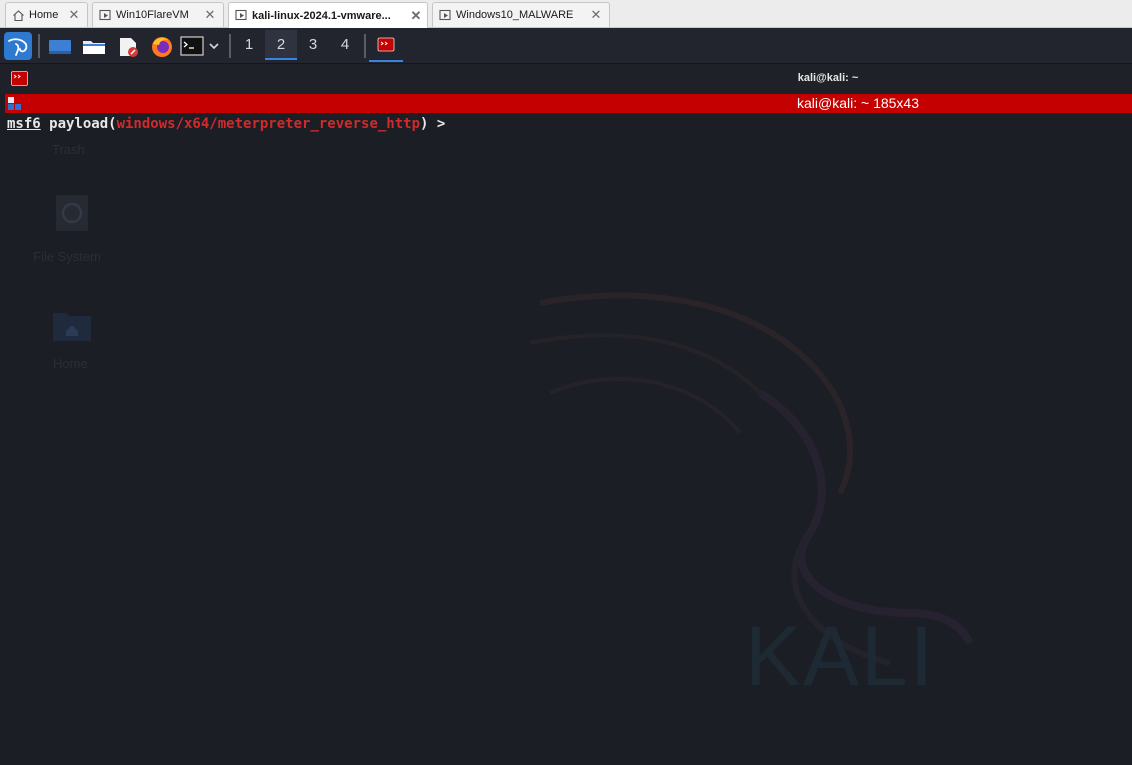  I want to click on terminal-button, so click(192, 46).